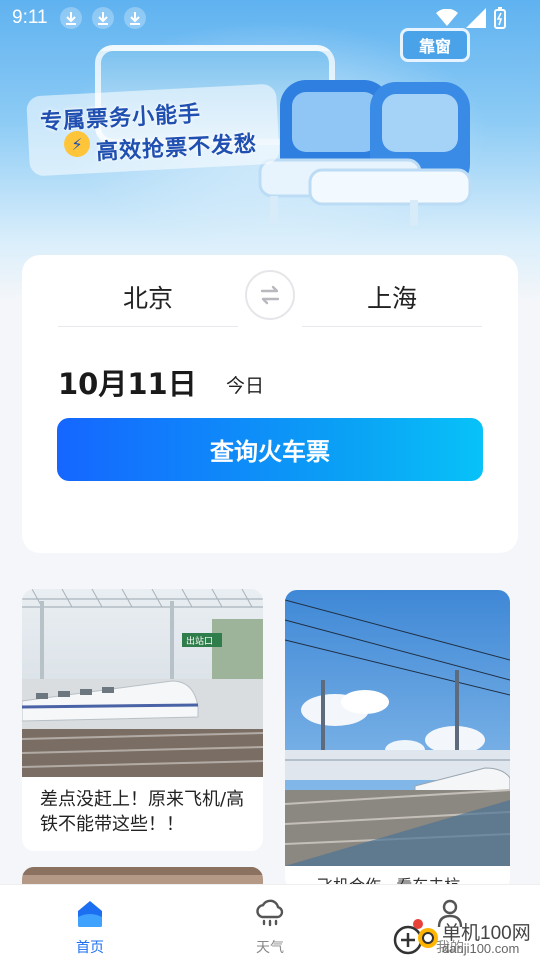  I want to click on feed-card: 出站口 差点没赶上！原来飞机/高铁不能带这些！！, so click(142, 720).